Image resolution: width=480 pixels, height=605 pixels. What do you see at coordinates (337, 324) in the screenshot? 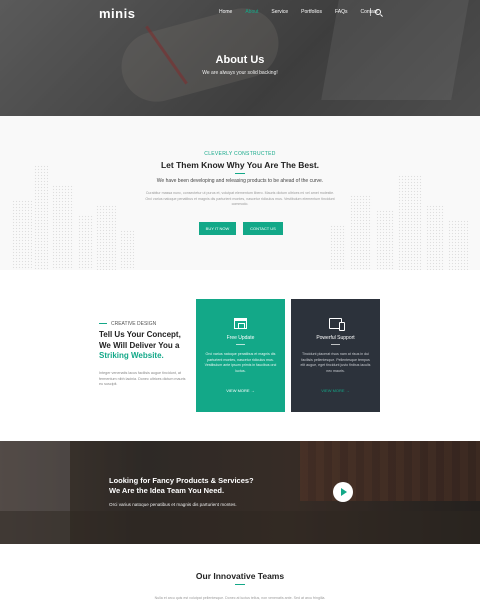
I see `devices-icon` at bounding box center [337, 324].